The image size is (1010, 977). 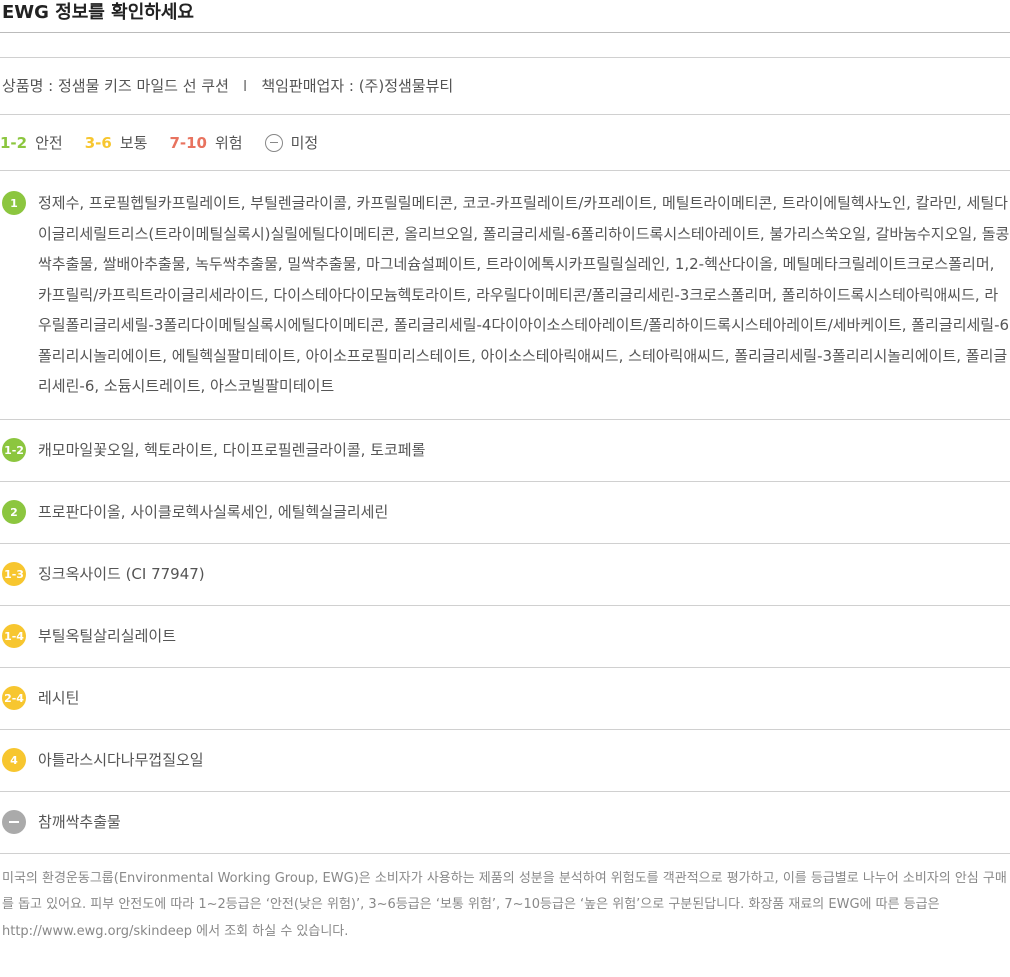 I want to click on legend-safe-range: 1-2, so click(x=14, y=142).